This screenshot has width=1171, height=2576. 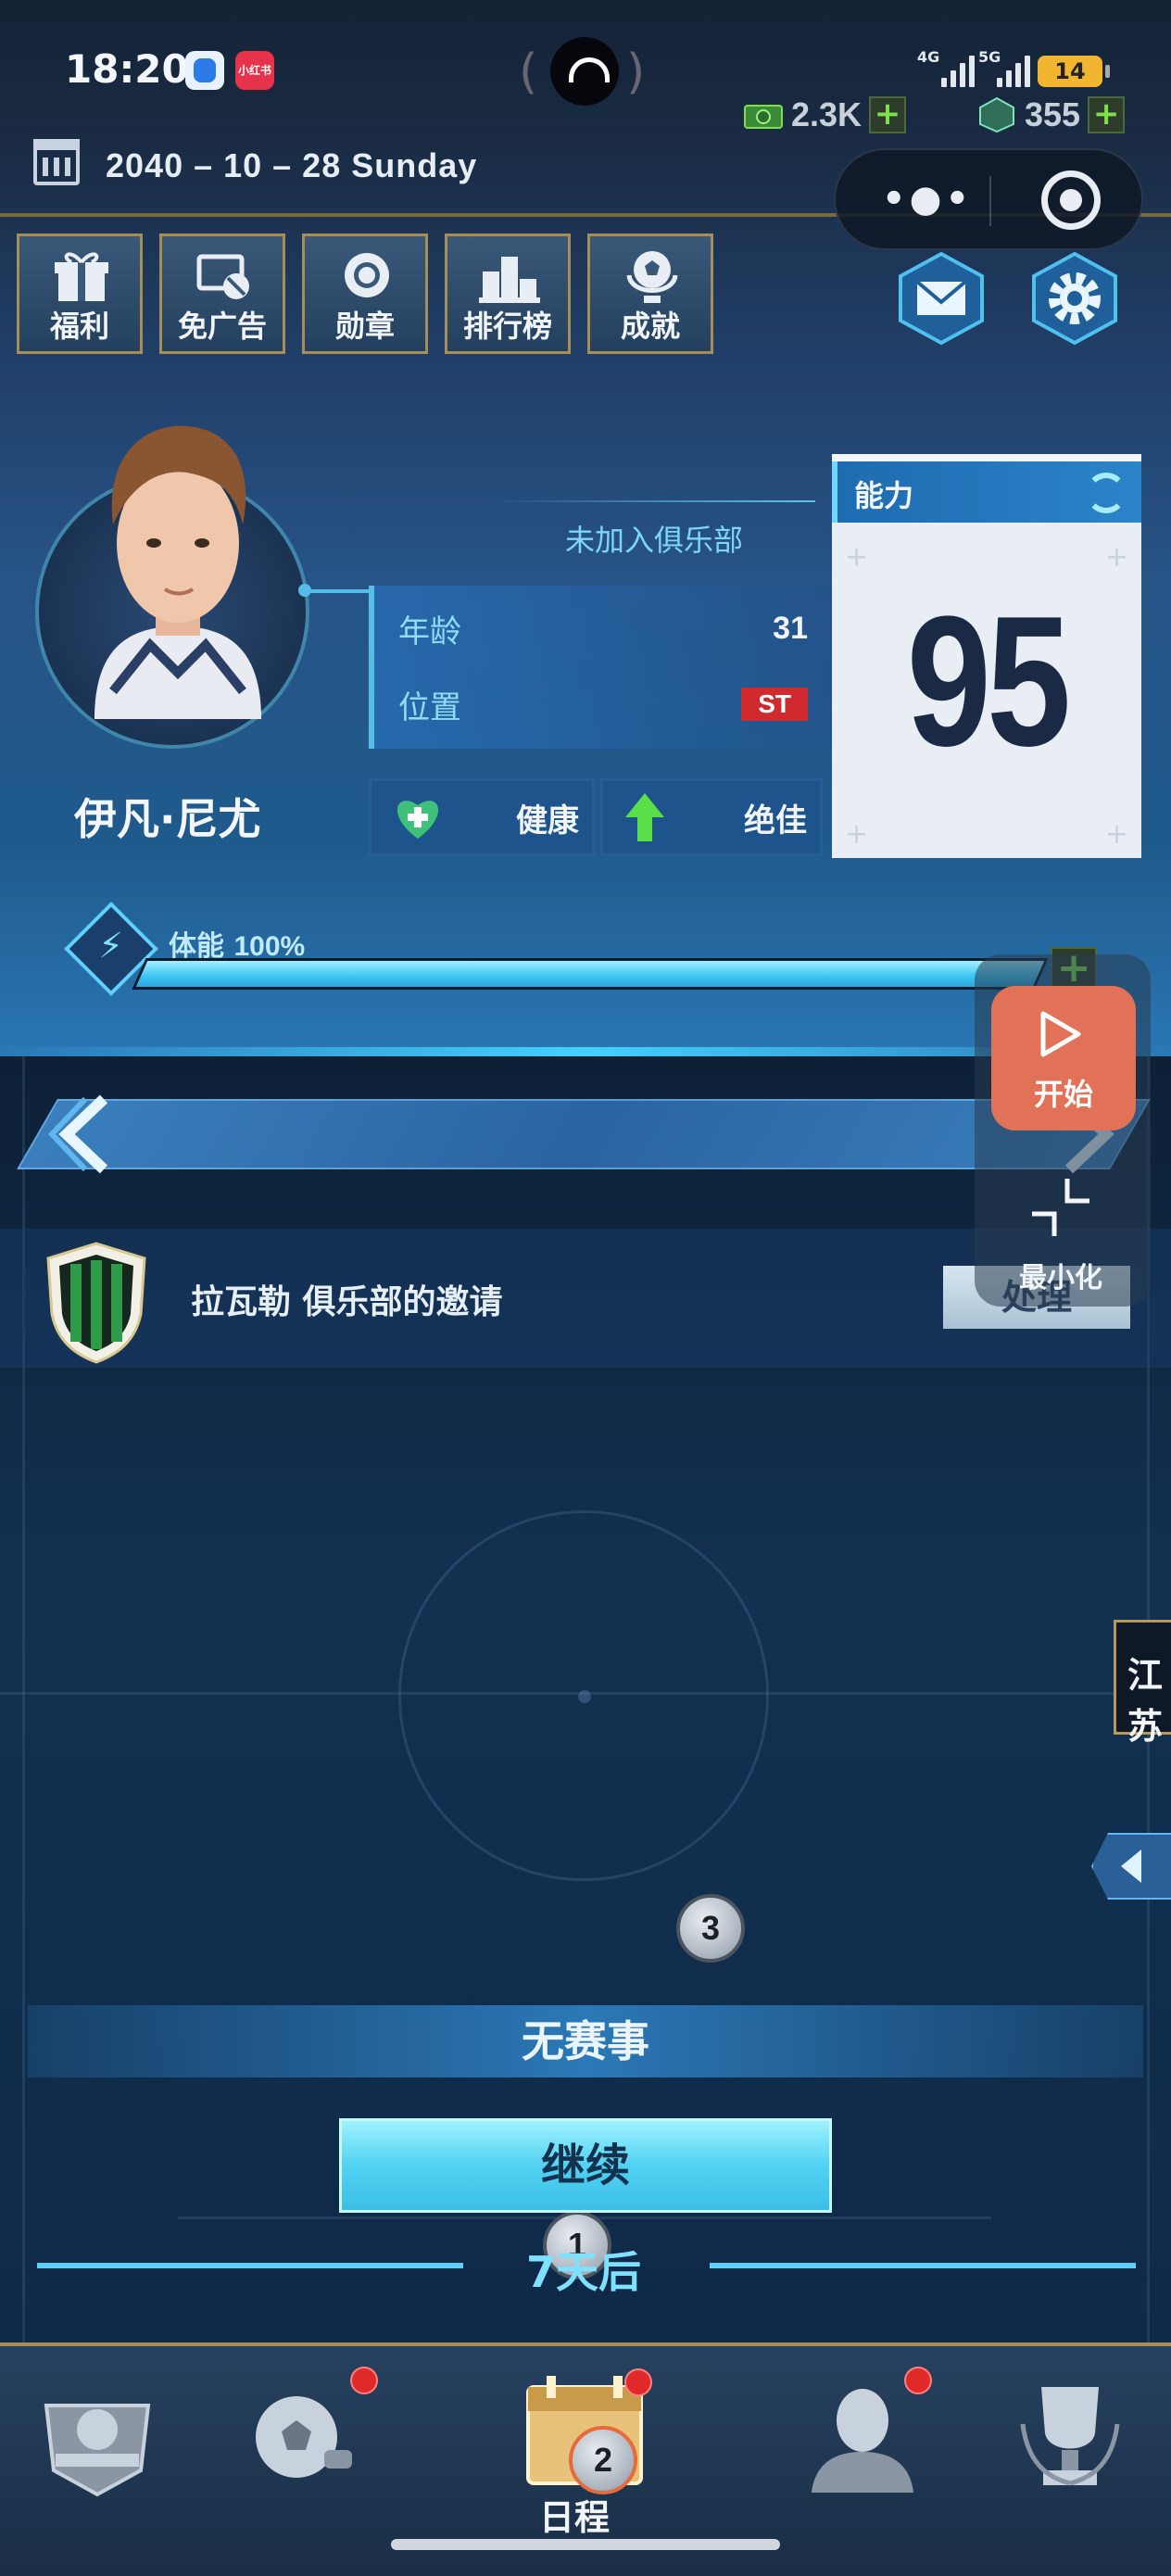 What do you see at coordinates (97, 2450) in the screenshot?
I see `club-shield-icon` at bounding box center [97, 2450].